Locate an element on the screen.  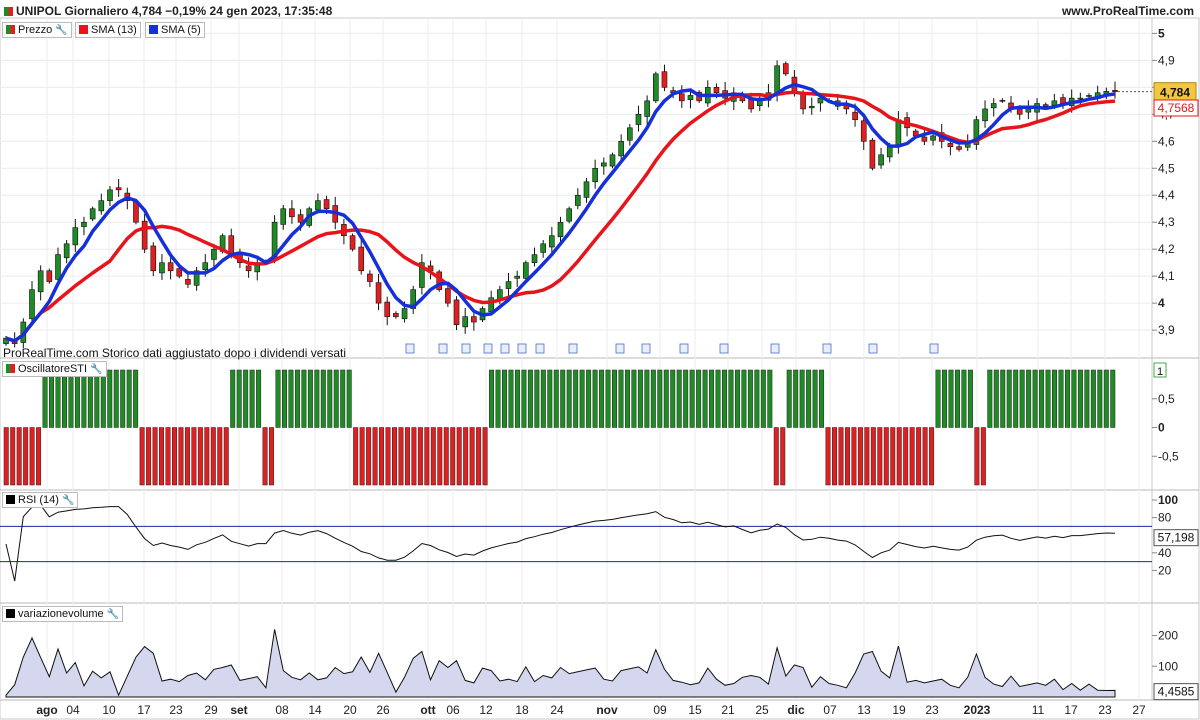
legend-sma13: SMA (13) is located at coordinates (108, 30).